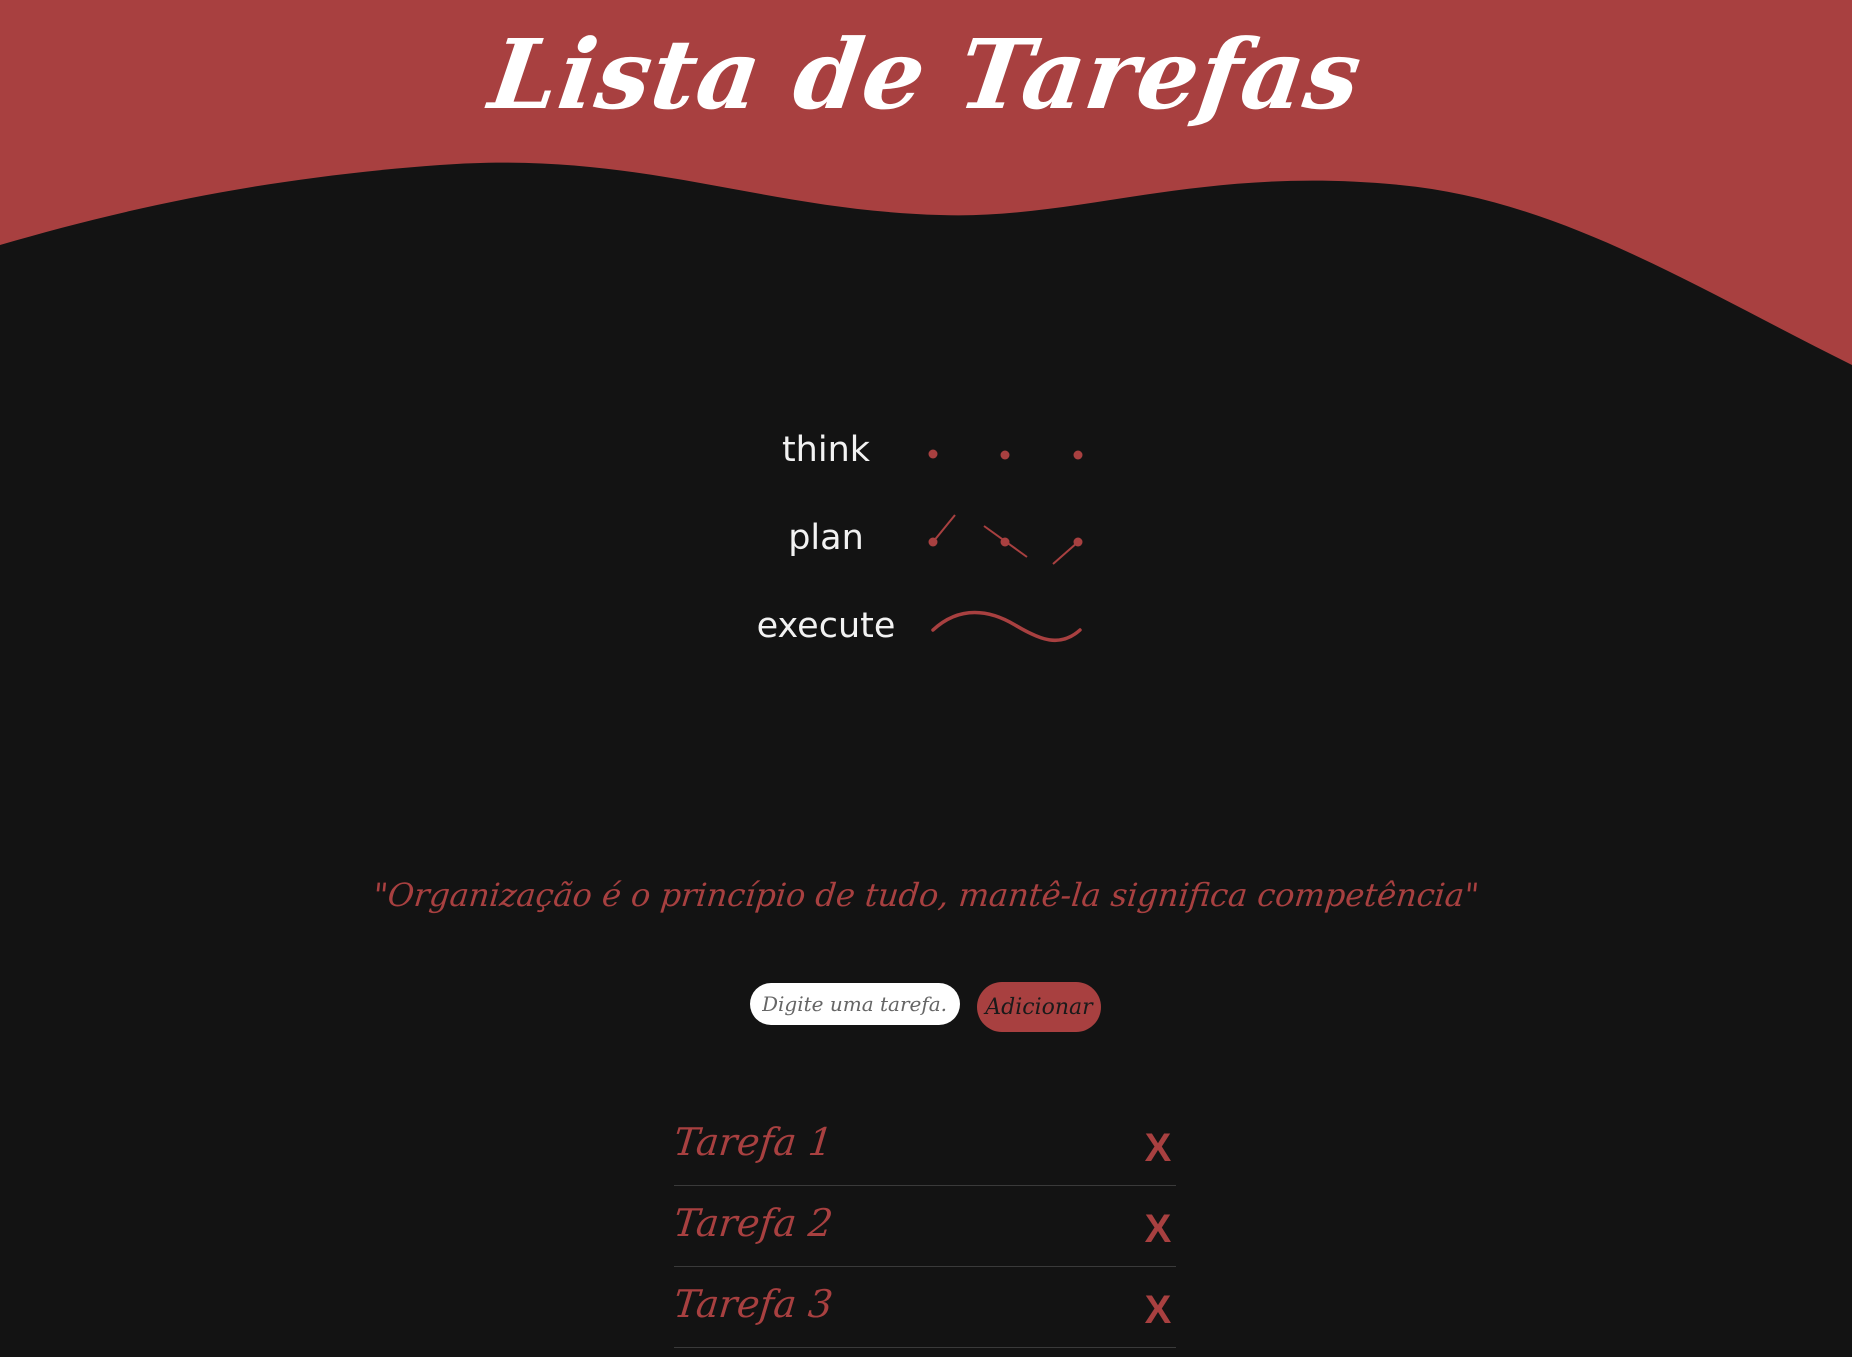  I want to click on task-list: Tarefa 1 X Tarefa 2 X Tarefa 3 X, so click(923, 1227).